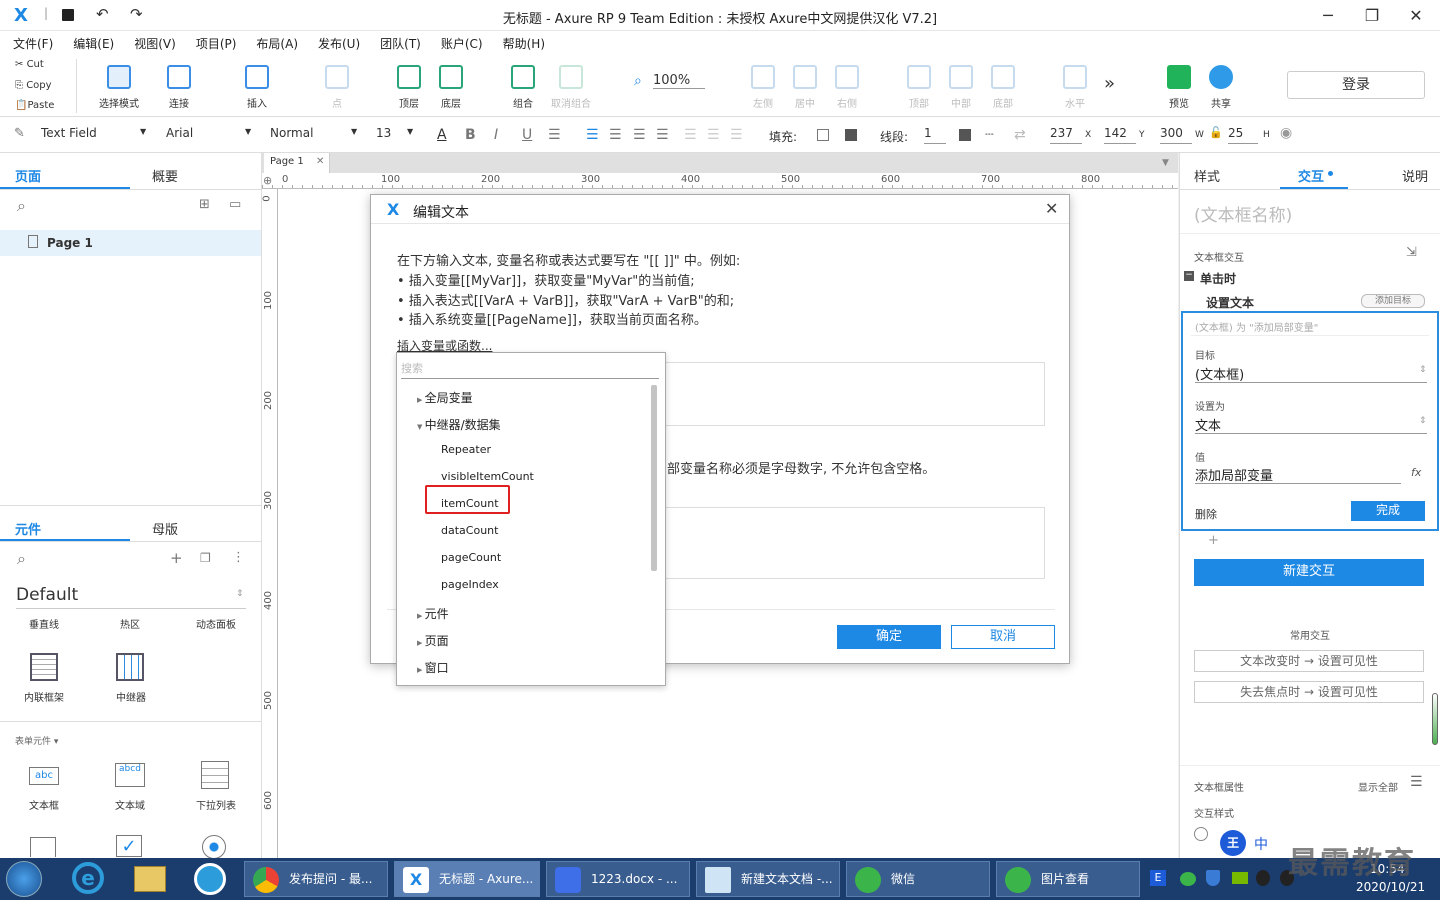 The image size is (1440, 900). I want to click on show-all-button: 显示全部, so click(1378, 786).